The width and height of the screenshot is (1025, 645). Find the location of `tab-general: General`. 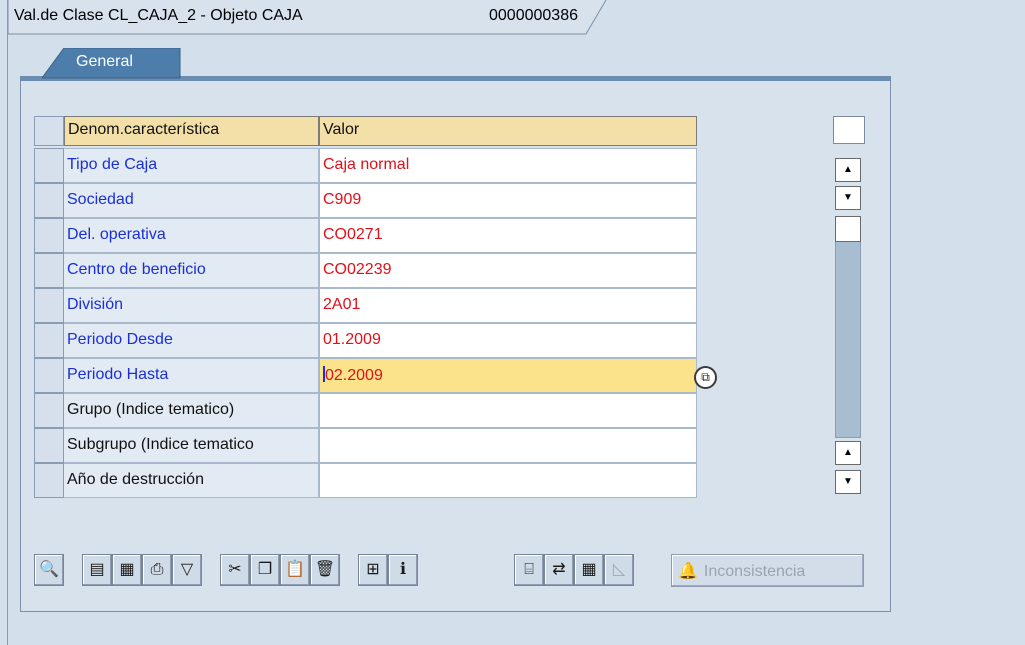

tab-general: General is located at coordinates (111, 63).